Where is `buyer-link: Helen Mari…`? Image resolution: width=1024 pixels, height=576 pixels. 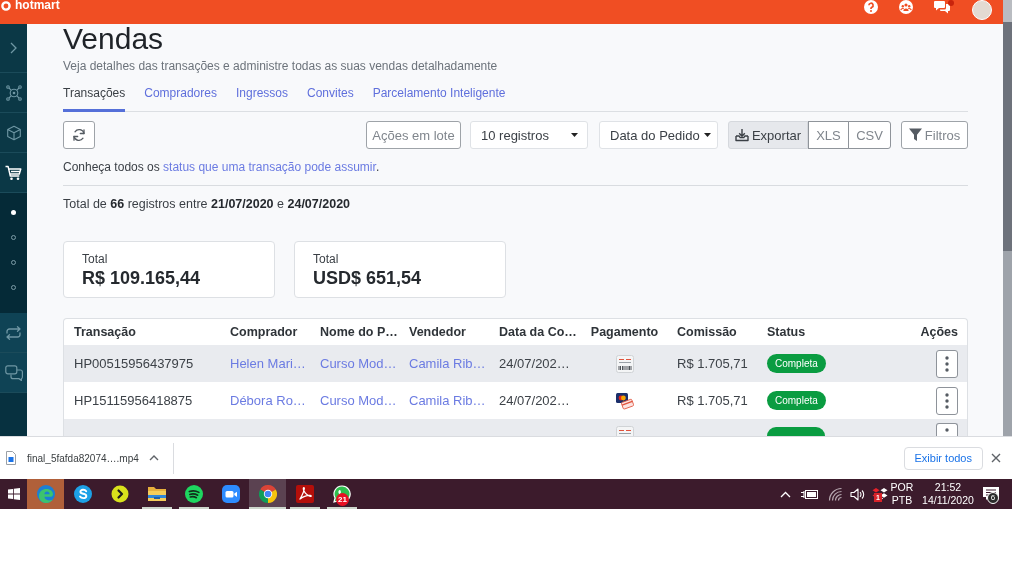
buyer-link: Helen Mari… is located at coordinates (268, 363).